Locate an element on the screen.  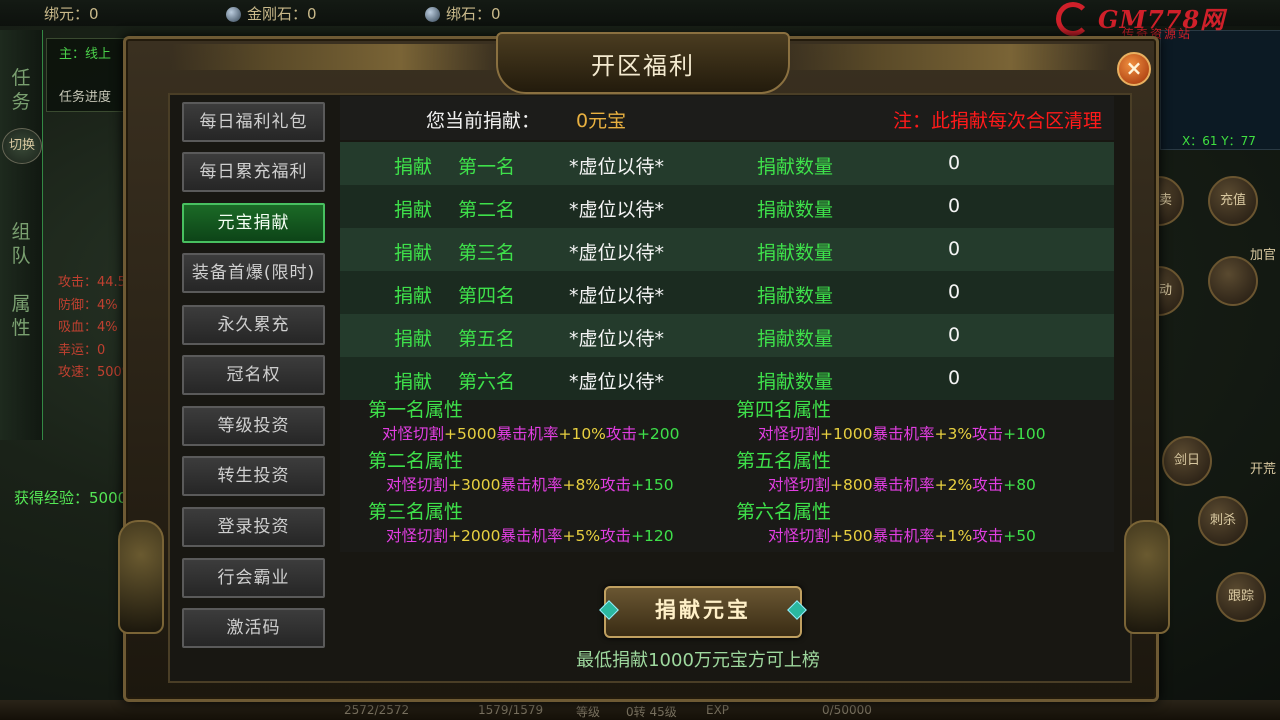
attr-title: 第一名属性 is located at coordinates (416, 410).